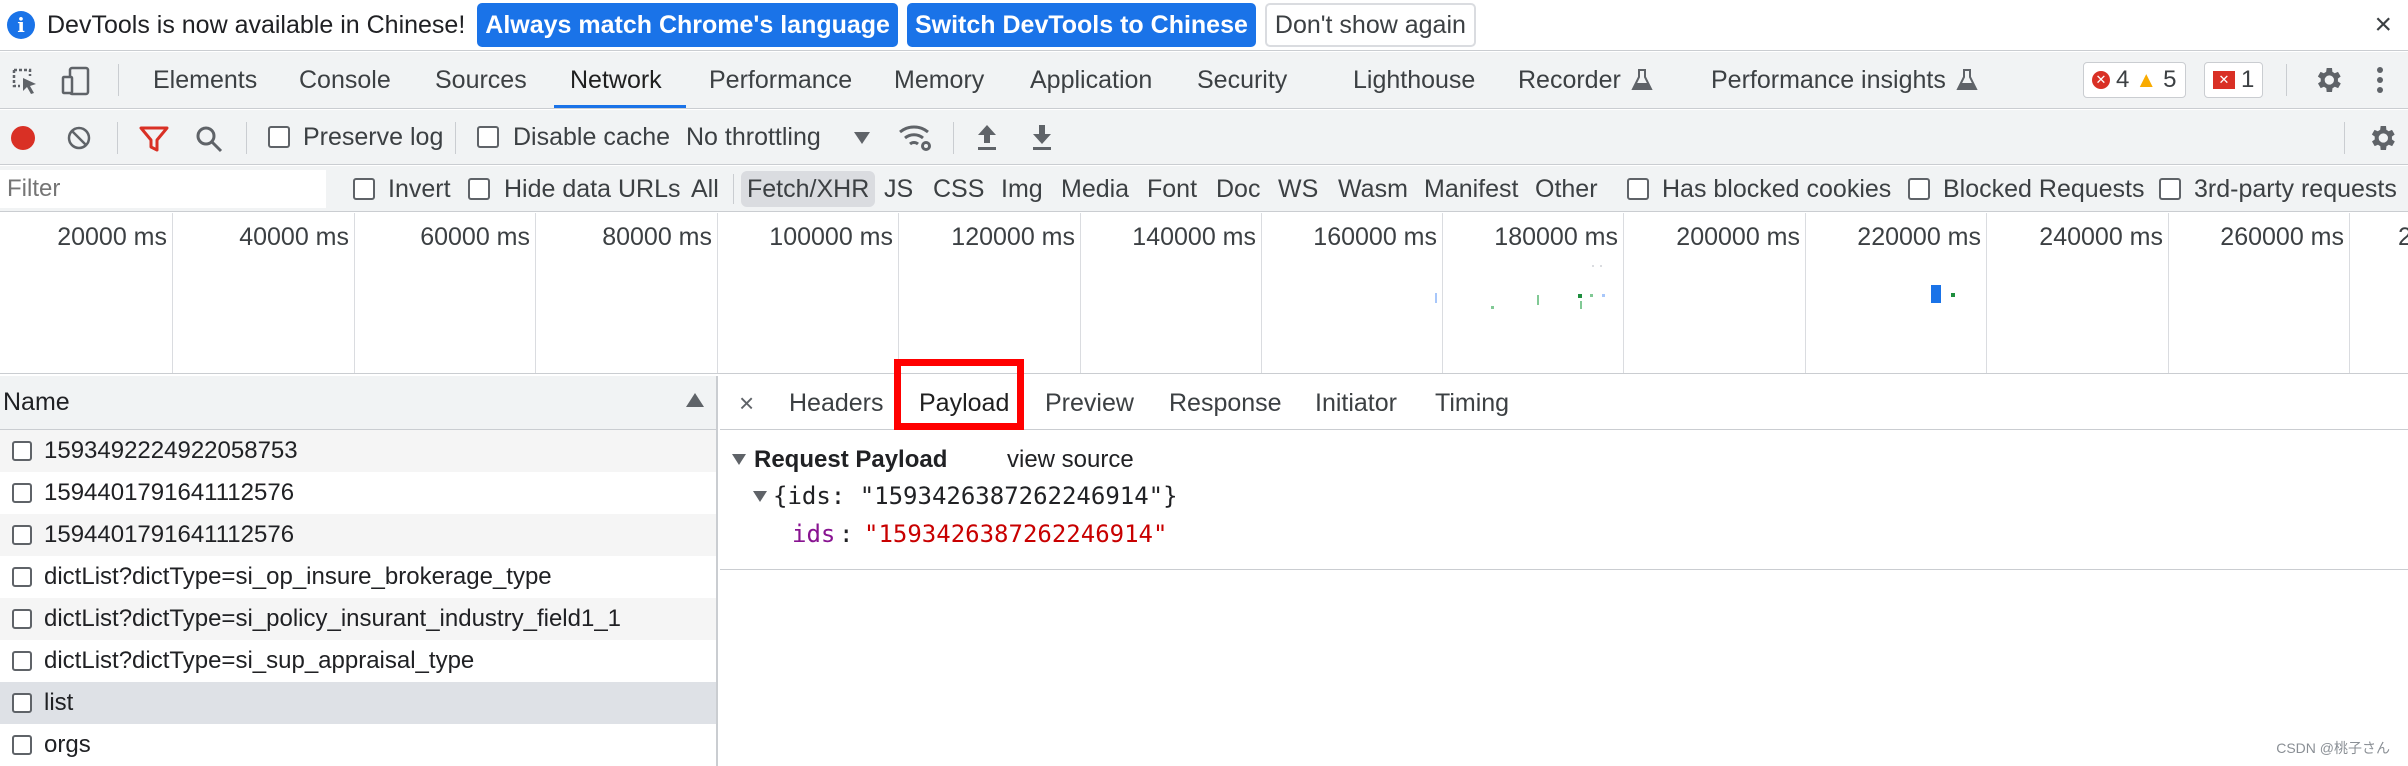  What do you see at coordinates (21, 25) in the screenshot?
I see `info-icon: i` at bounding box center [21, 25].